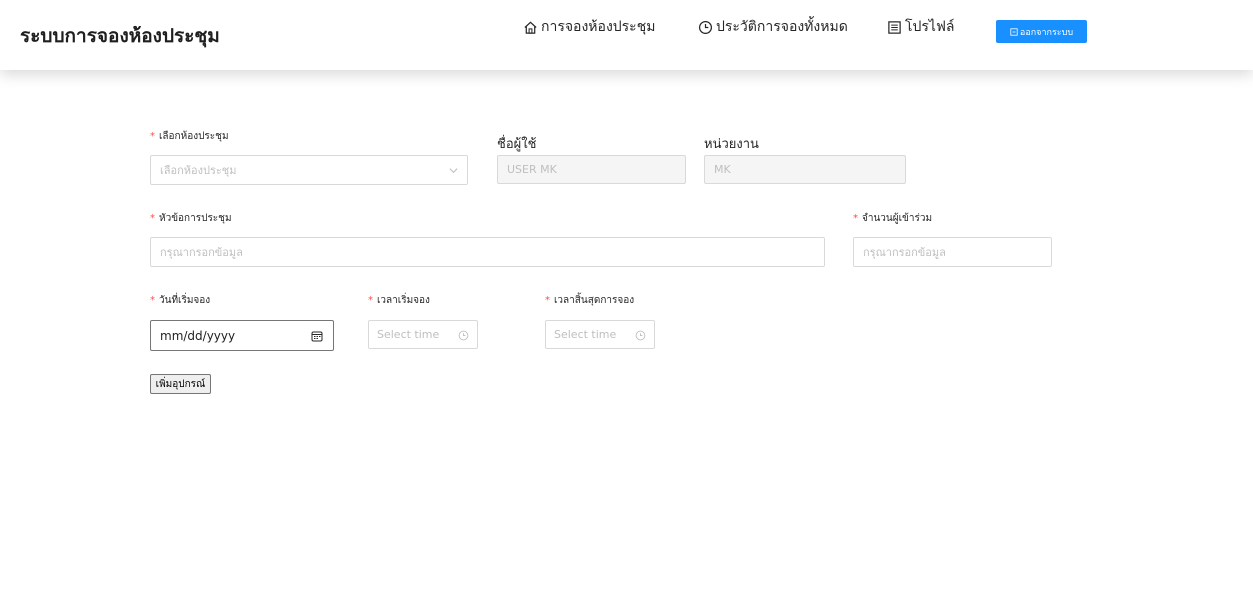 The image size is (1253, 601). I want to click on room-select: เลือกห้องประชุม, so click(309, 170).